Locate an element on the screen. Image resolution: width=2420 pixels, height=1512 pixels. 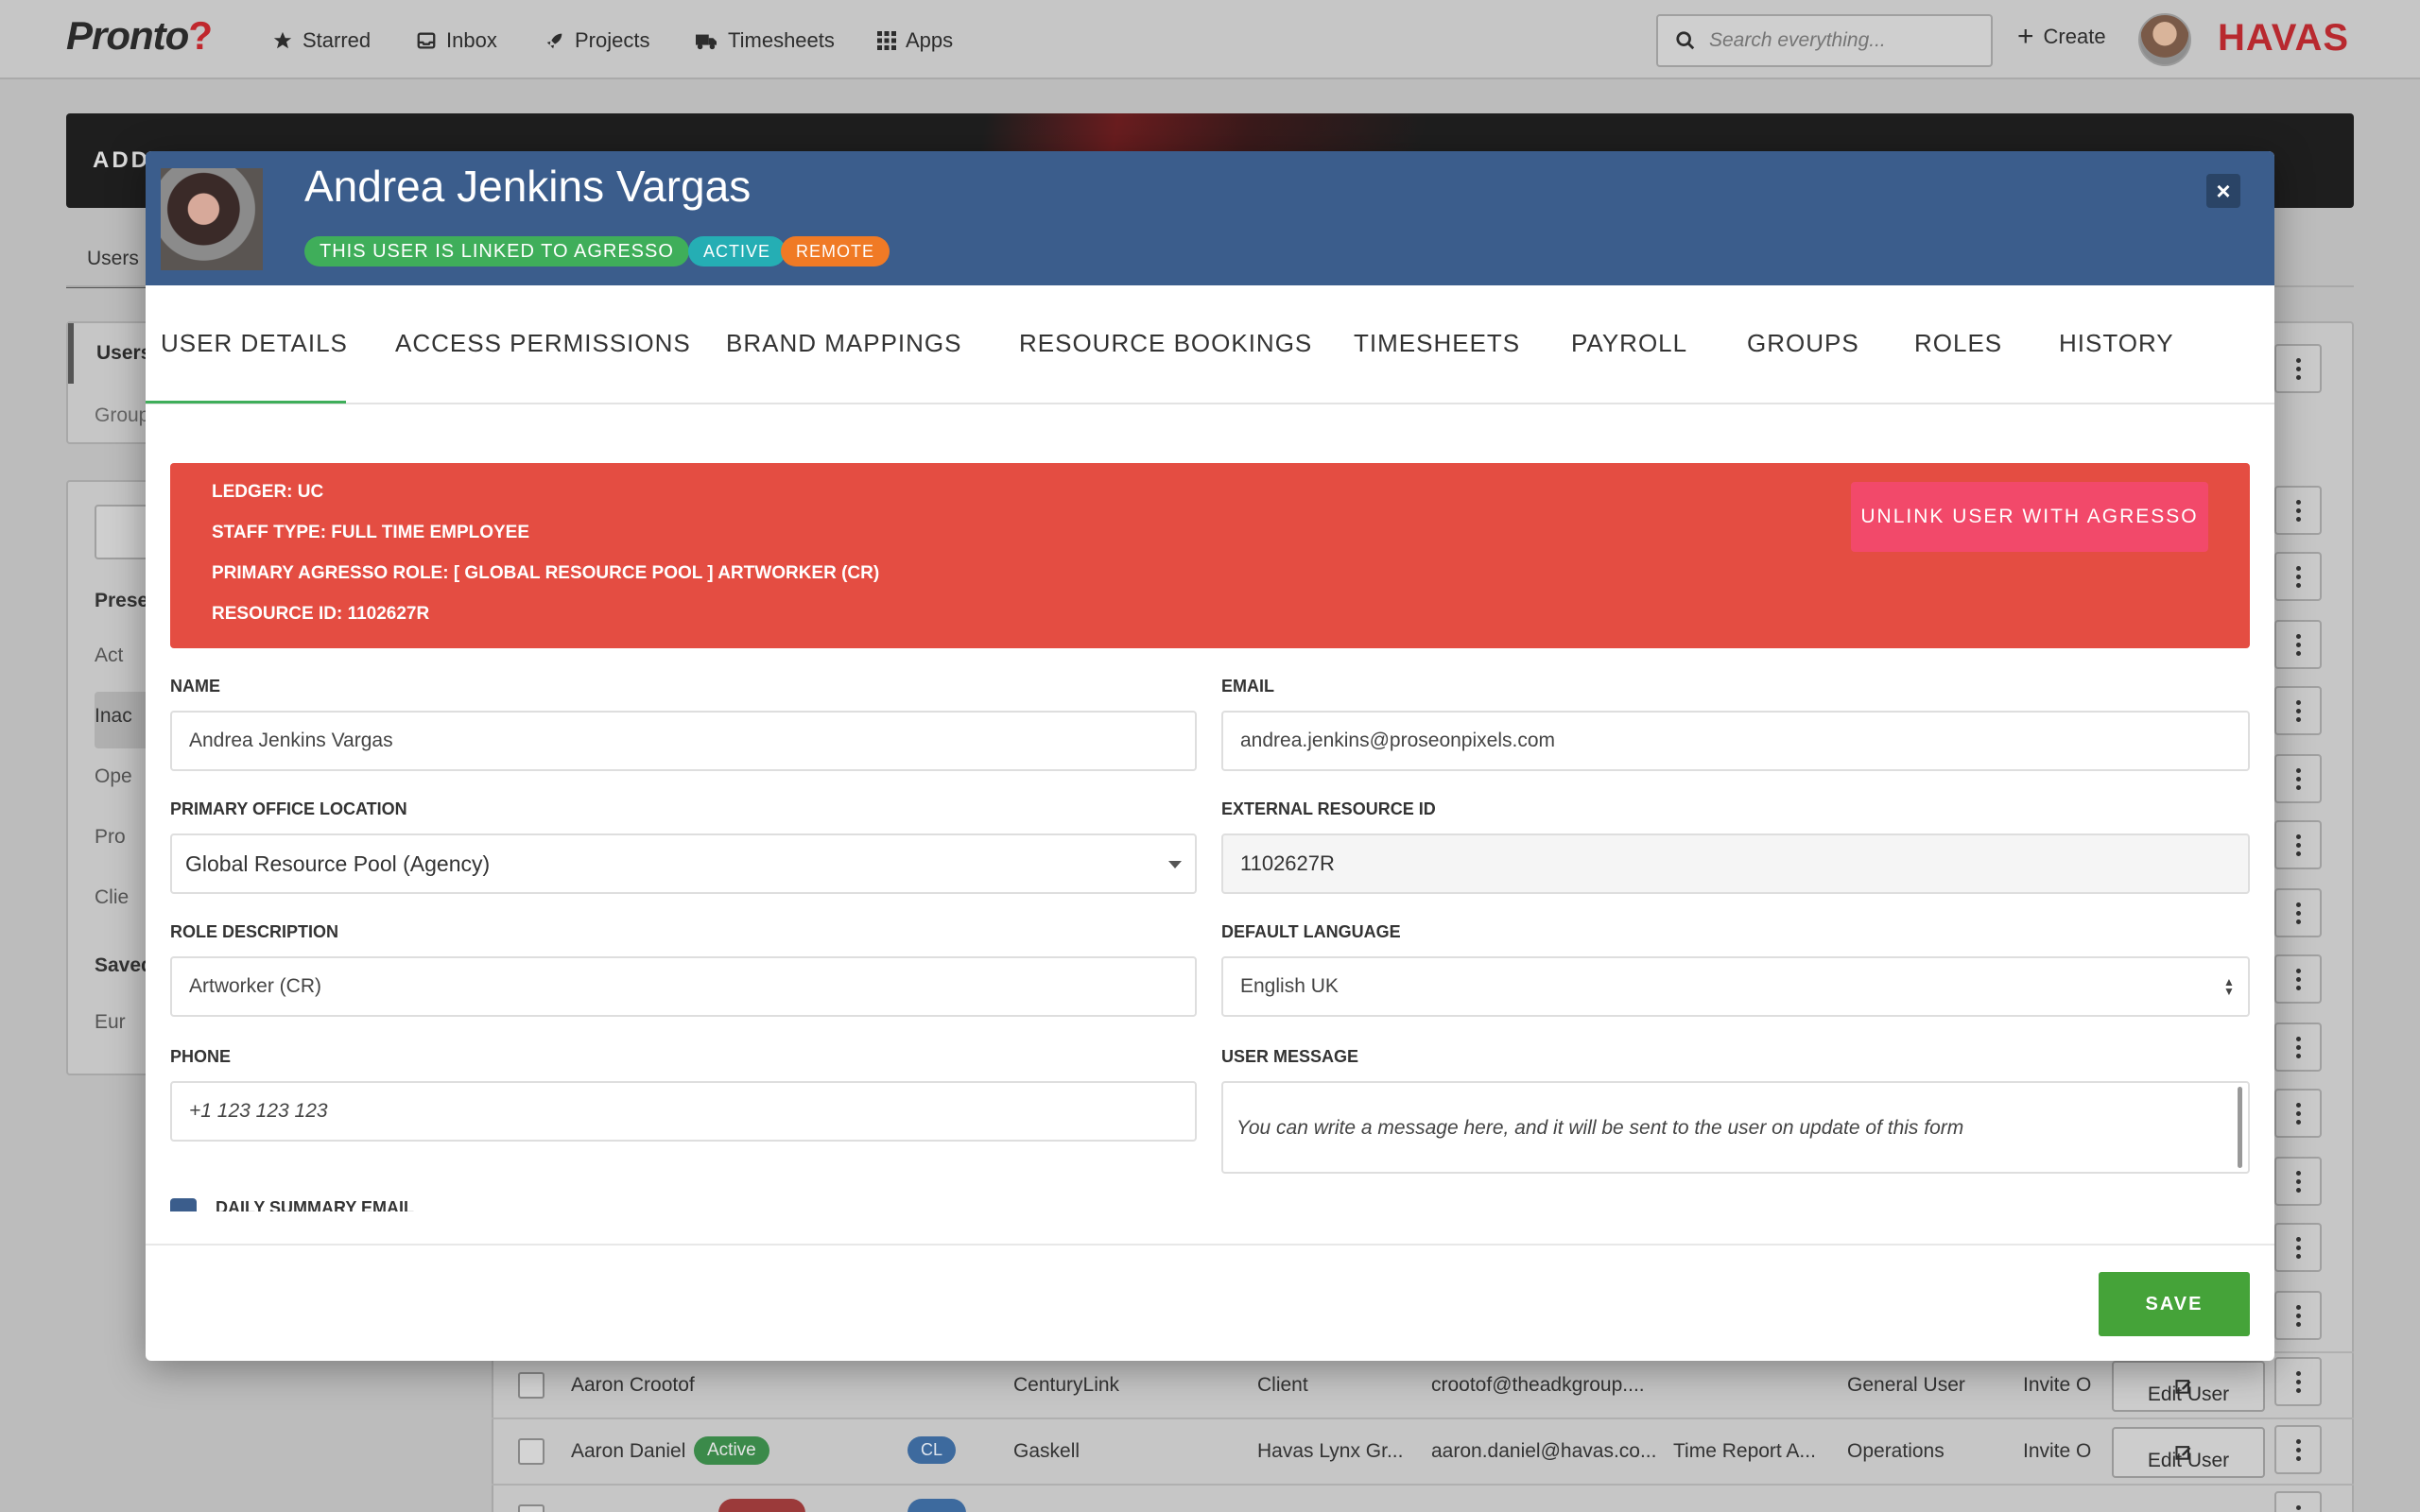
user-type: Client is located at coordinates (1282, 1385).